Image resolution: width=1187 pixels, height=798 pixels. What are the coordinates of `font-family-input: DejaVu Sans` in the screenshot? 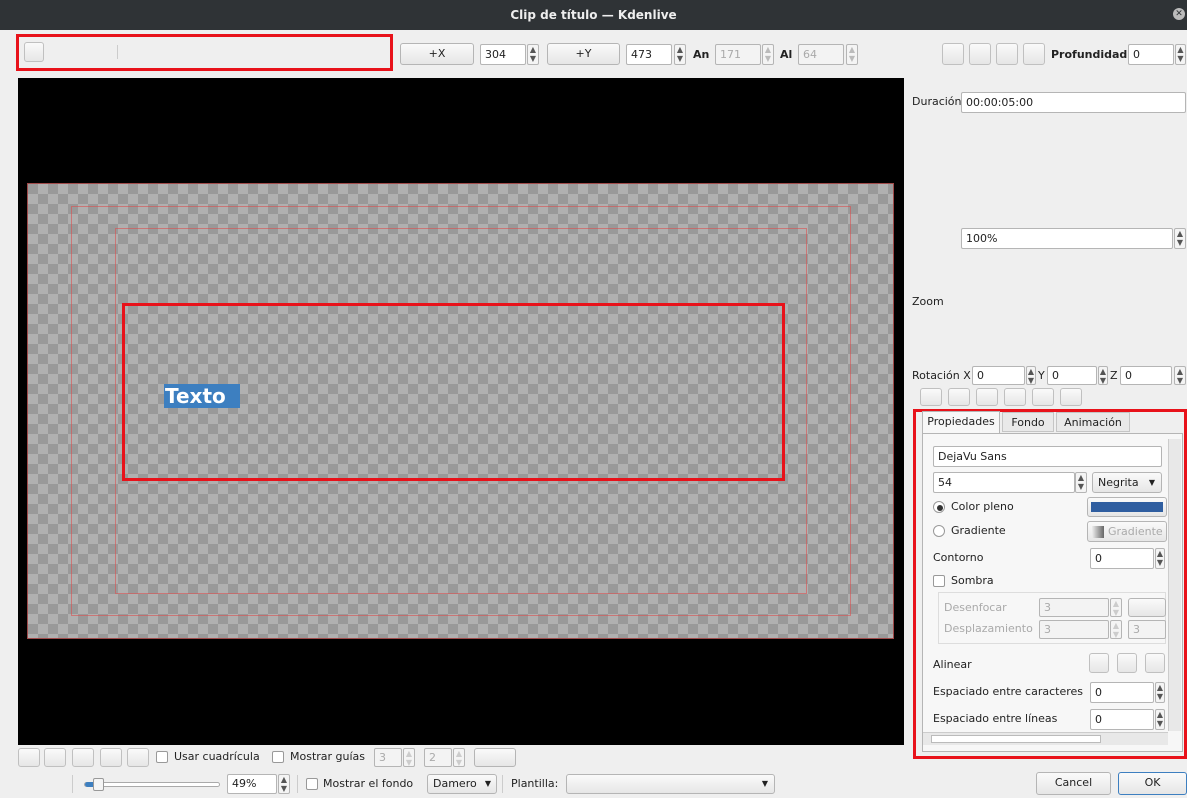 It's located at (1047, 456).